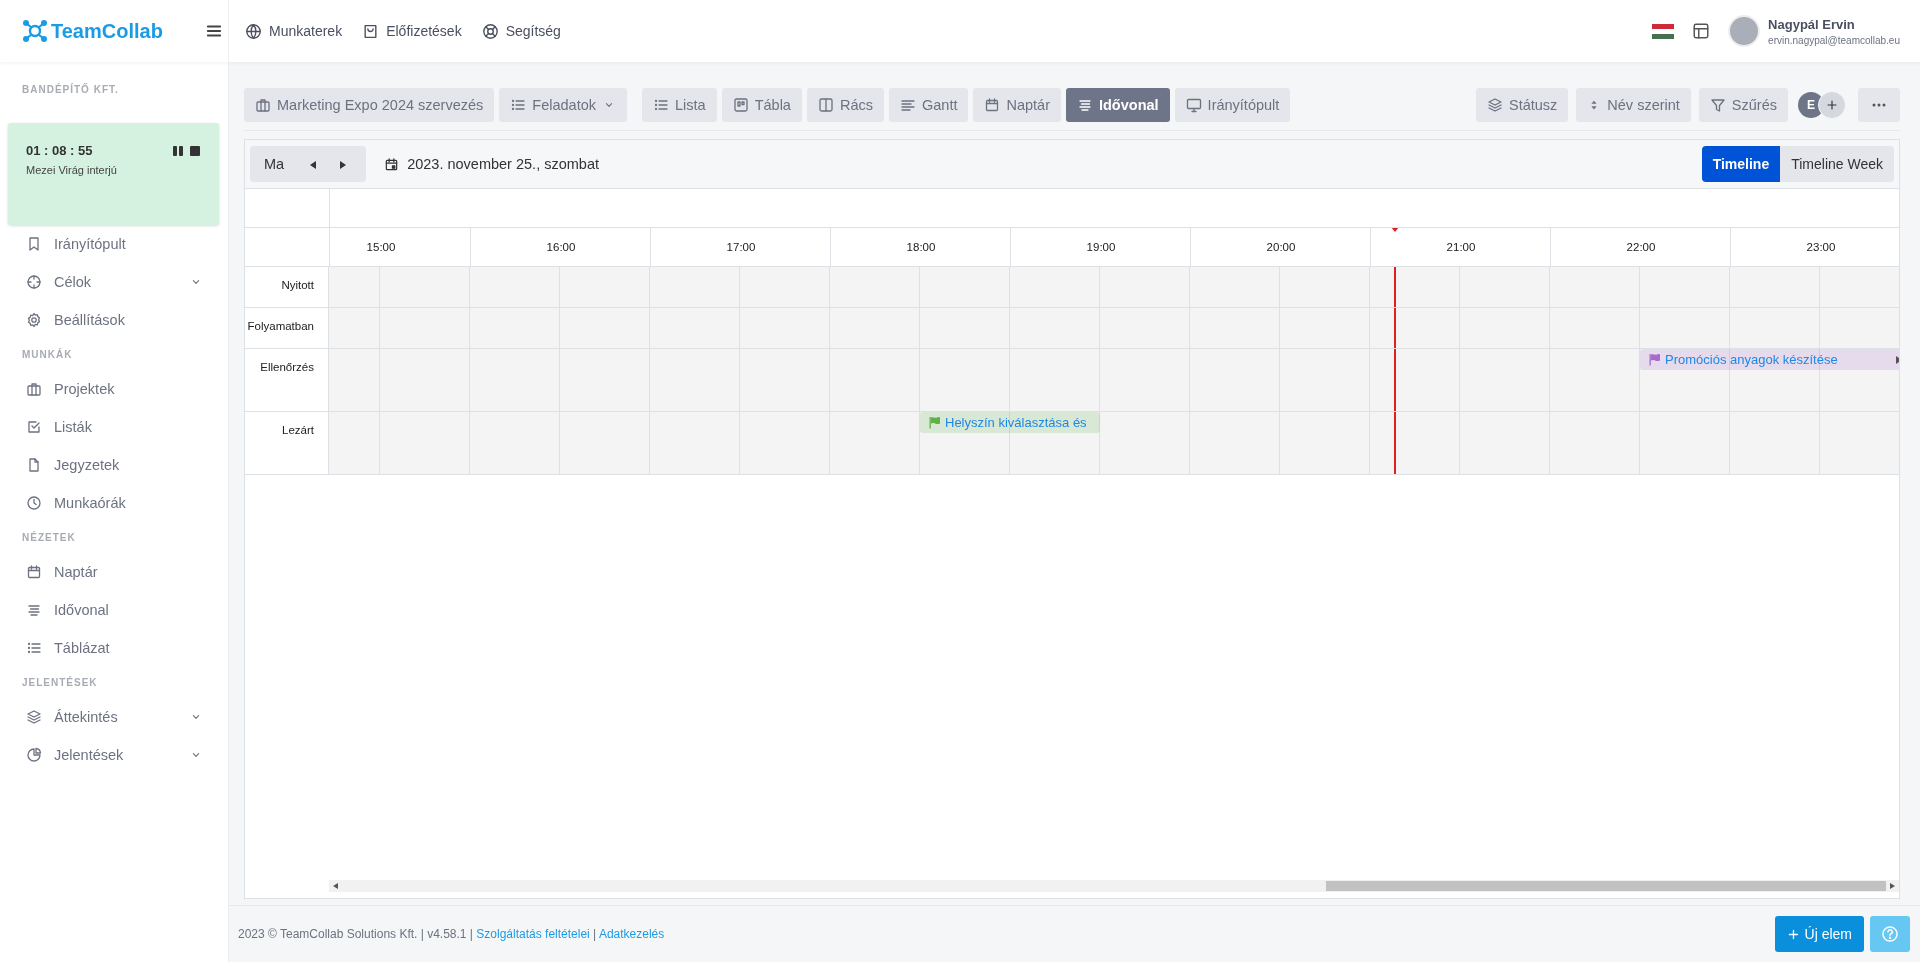 The image size is (1920, 962). Describe the element at coordinates (1114, 886) in the screenshot. I see `horizontal-scrollbar` at that location.